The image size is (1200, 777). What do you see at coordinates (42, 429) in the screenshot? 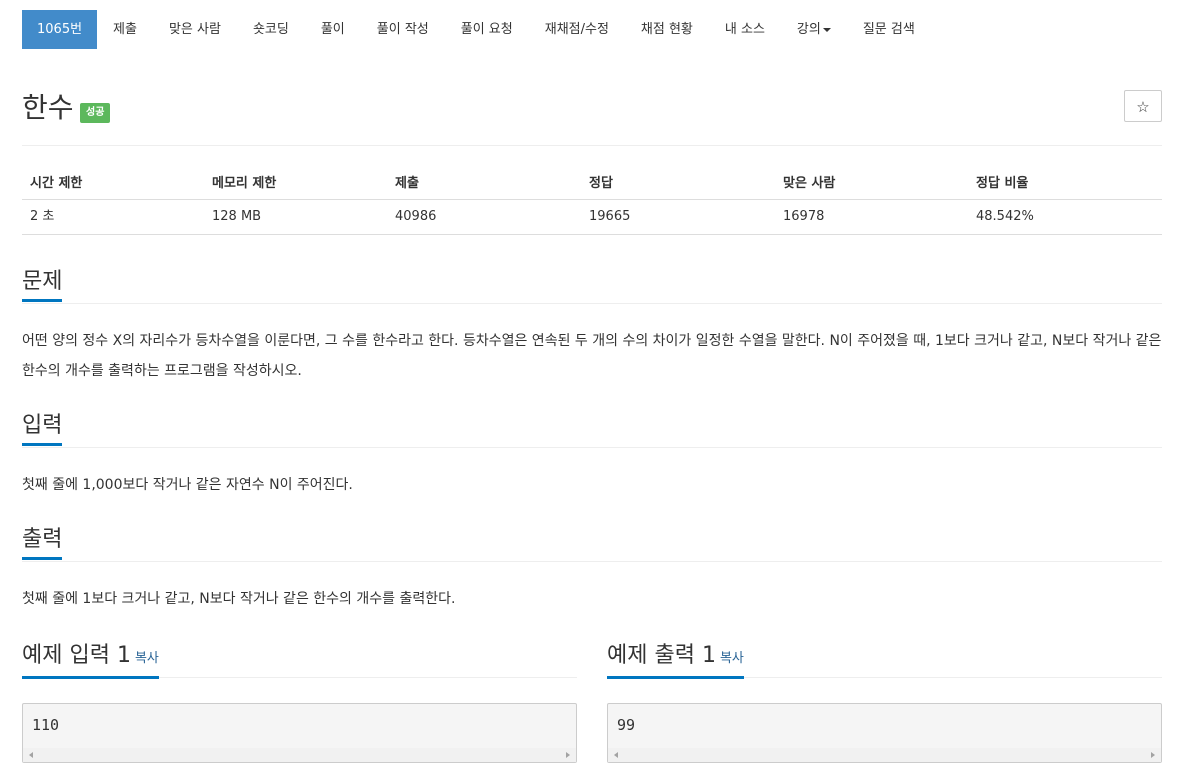
I see `input-section-heading: 입력` at bounding box center [42, 429].